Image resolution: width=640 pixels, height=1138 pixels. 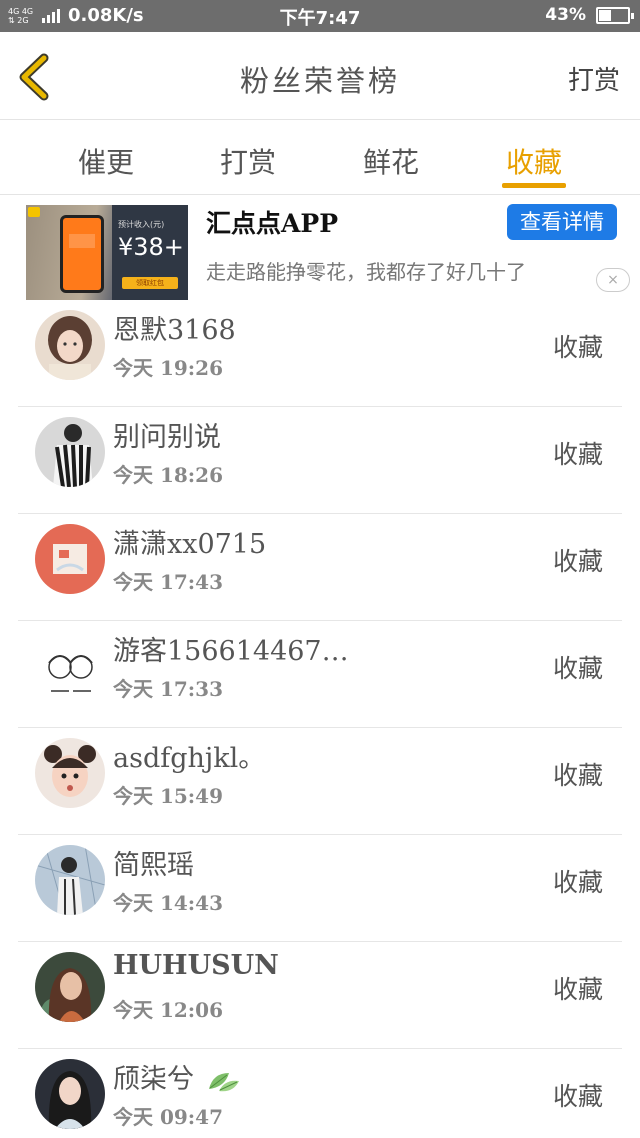 I want to click on timestamp: 今天 17:33, so click(x=168, y=689).